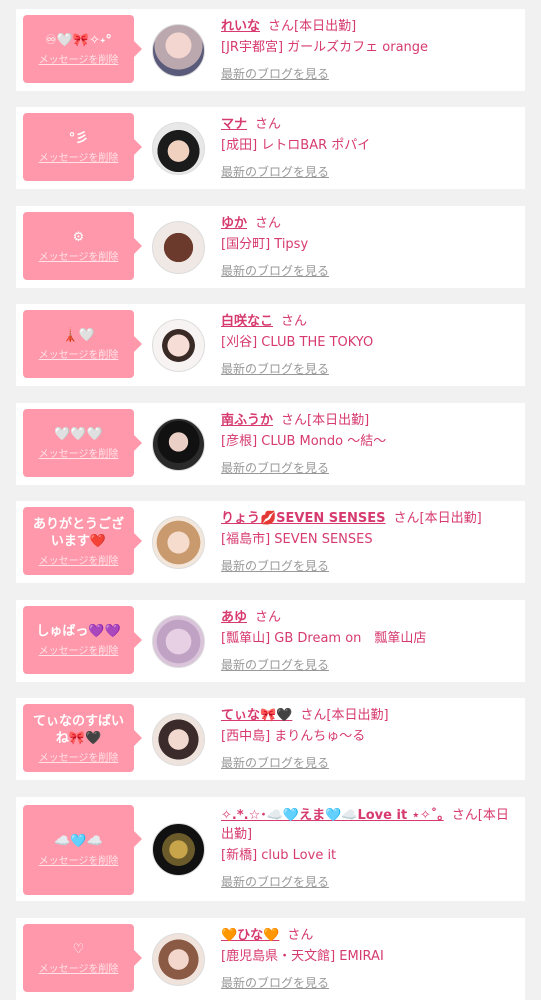  Describe the element at coordinates (78, 949) in the screenshot. I see `message-text: ♡` at that location.